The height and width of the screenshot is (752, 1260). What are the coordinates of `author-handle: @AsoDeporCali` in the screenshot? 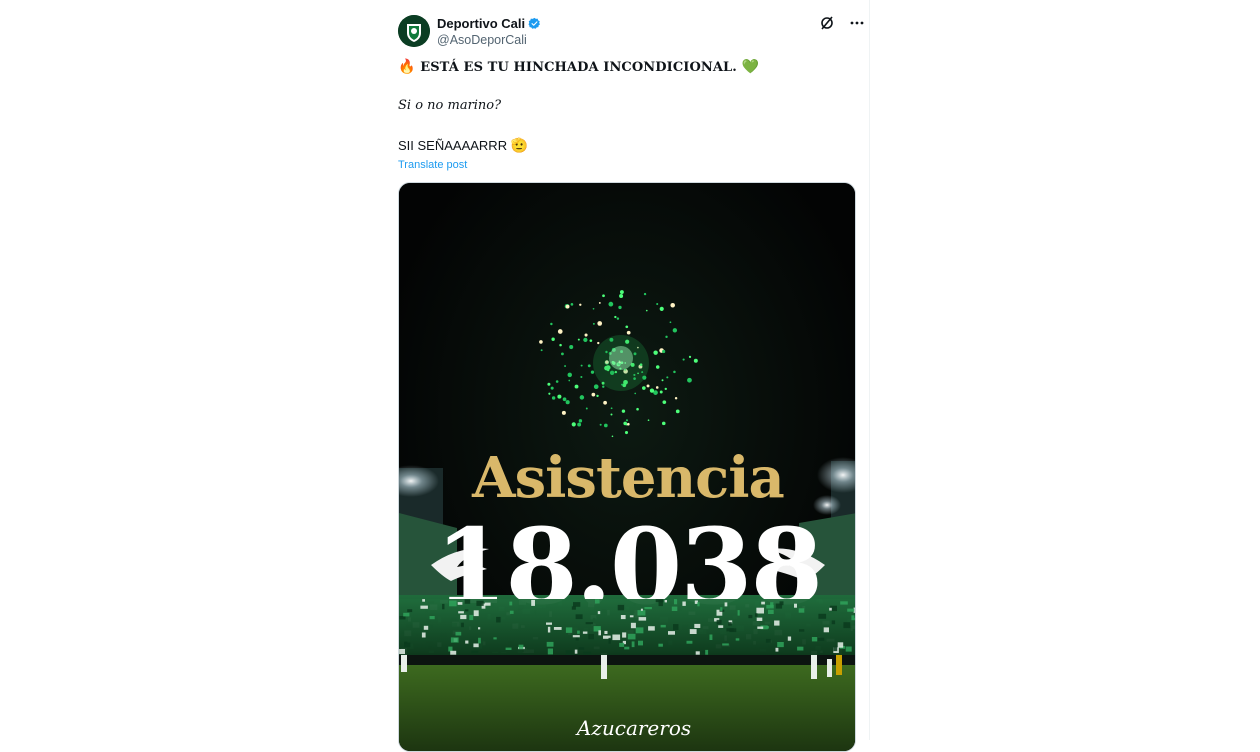 It's located at (489, 40).